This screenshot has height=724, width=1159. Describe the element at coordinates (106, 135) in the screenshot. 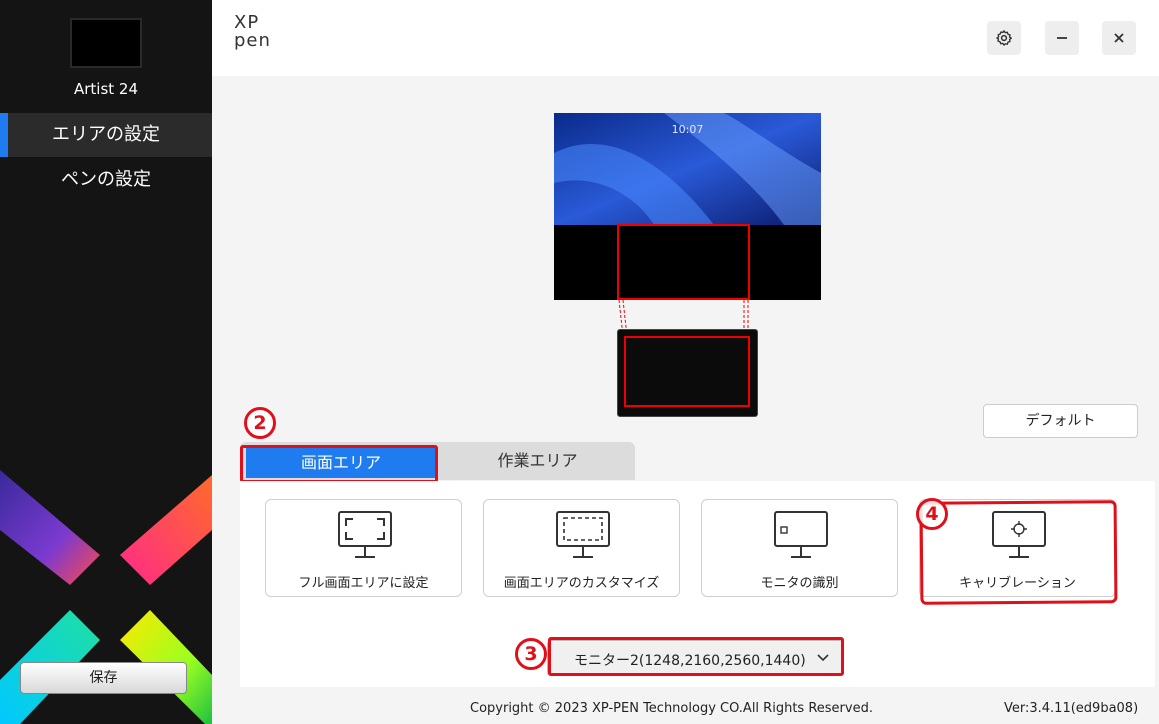

I see `sidebar-item-area-settings: エリアの設定` at that location.